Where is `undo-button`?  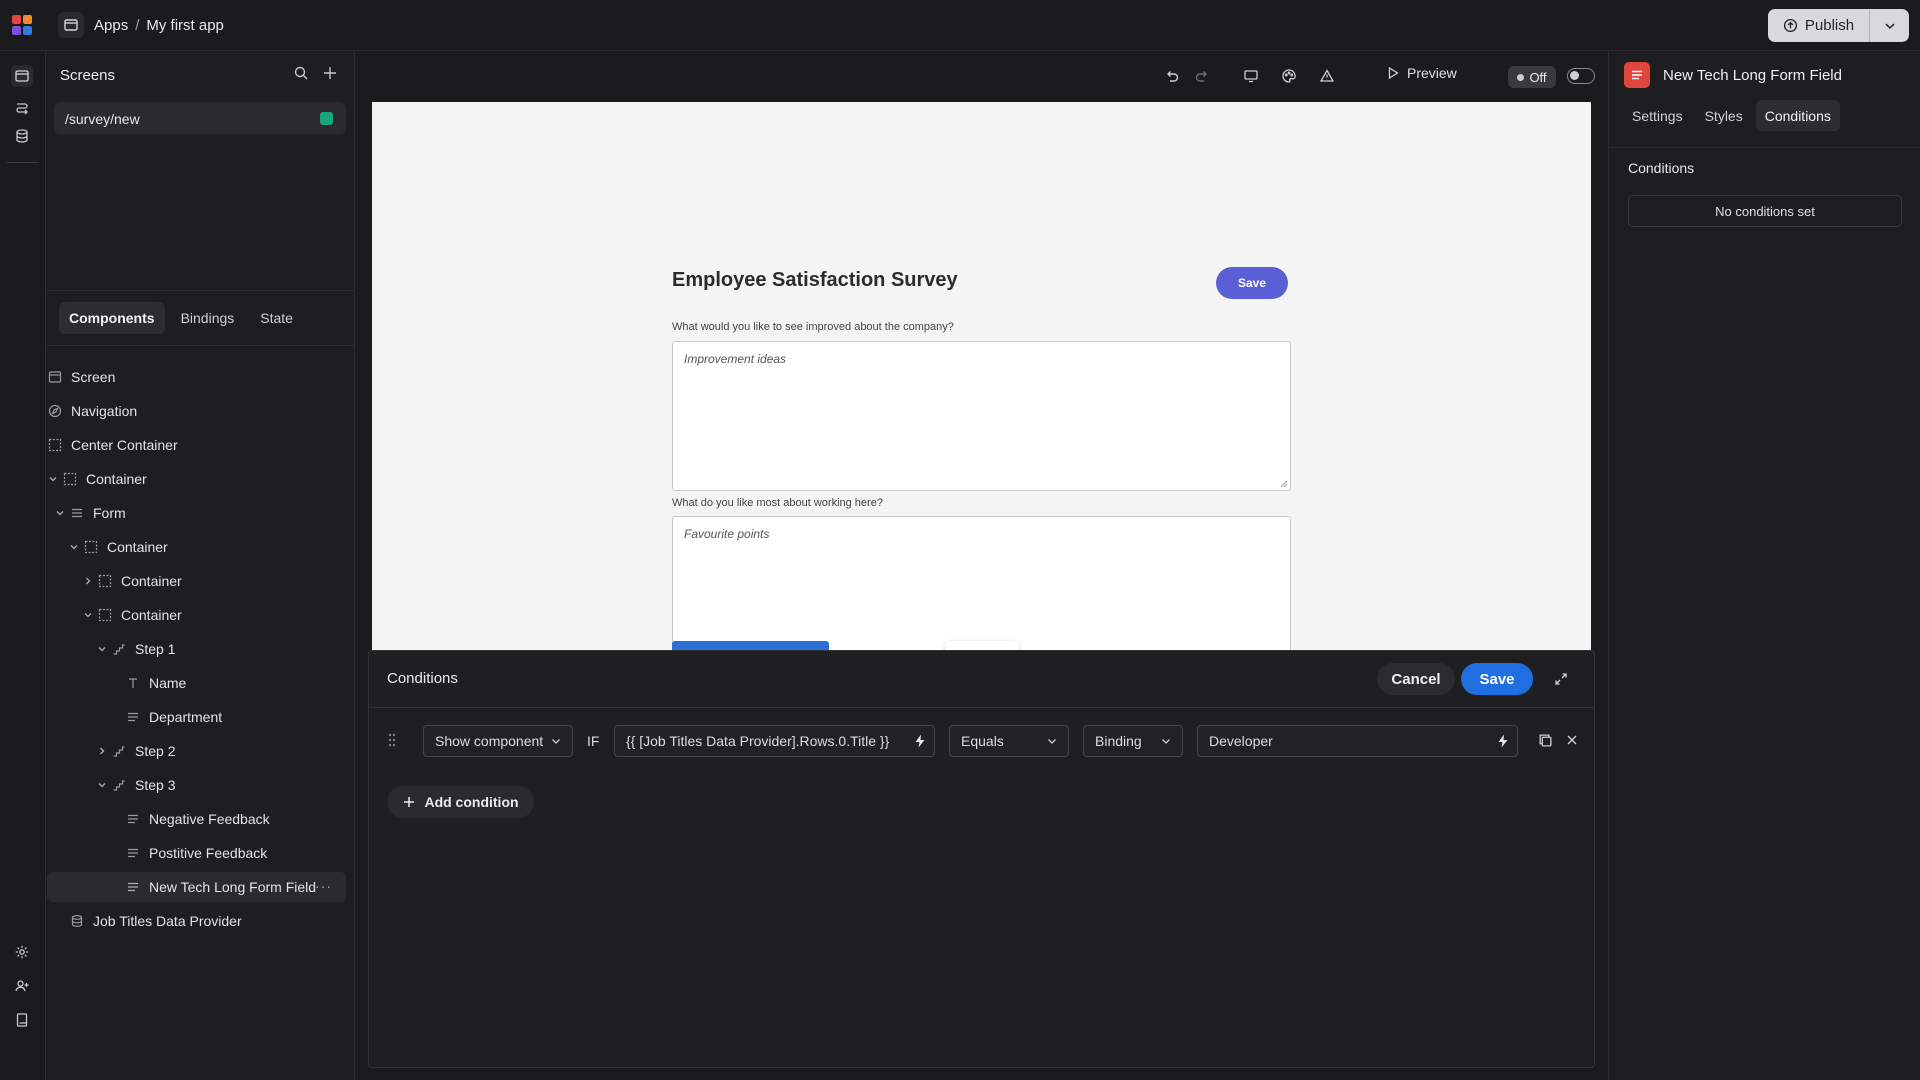
undo-button is located at coordinates (1172, 76).